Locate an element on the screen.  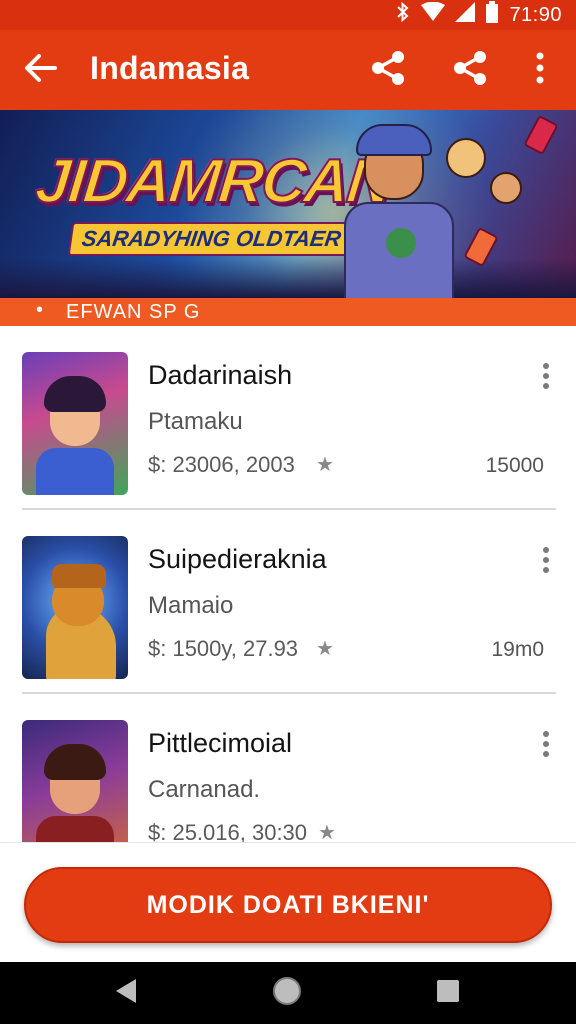
app-bar: Indamasia is located at coordinates (288, 70).